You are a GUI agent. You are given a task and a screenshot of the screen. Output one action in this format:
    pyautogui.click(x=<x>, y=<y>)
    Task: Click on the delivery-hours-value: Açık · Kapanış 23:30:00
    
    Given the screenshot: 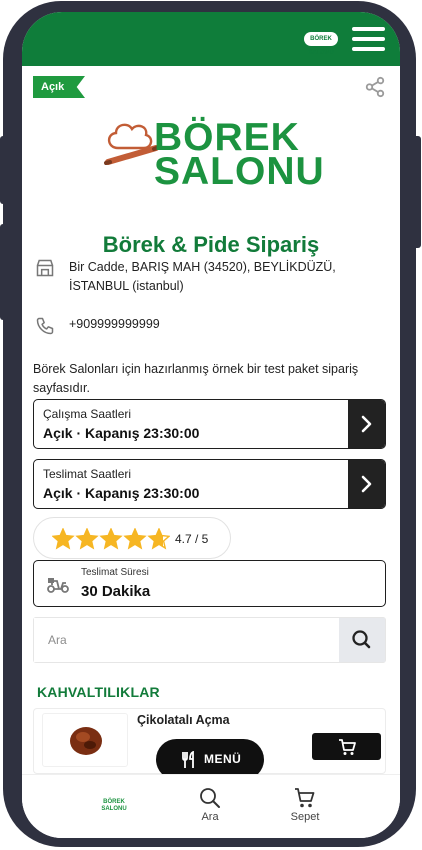 What is the action you would take?
    pyautogui.click(x=121, y=493)
    